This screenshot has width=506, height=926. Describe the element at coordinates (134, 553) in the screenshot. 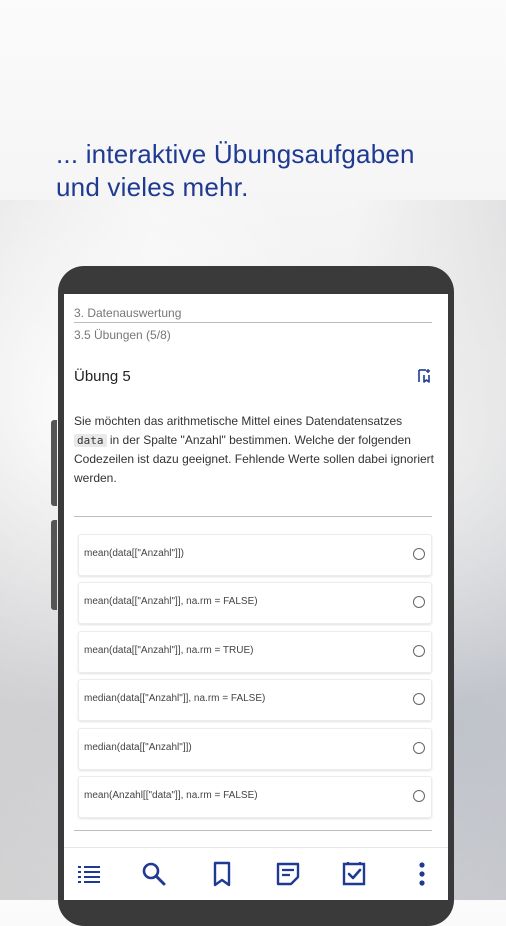

I see `answer-option-label: mean(data[["Anzahl"]])` at that location.